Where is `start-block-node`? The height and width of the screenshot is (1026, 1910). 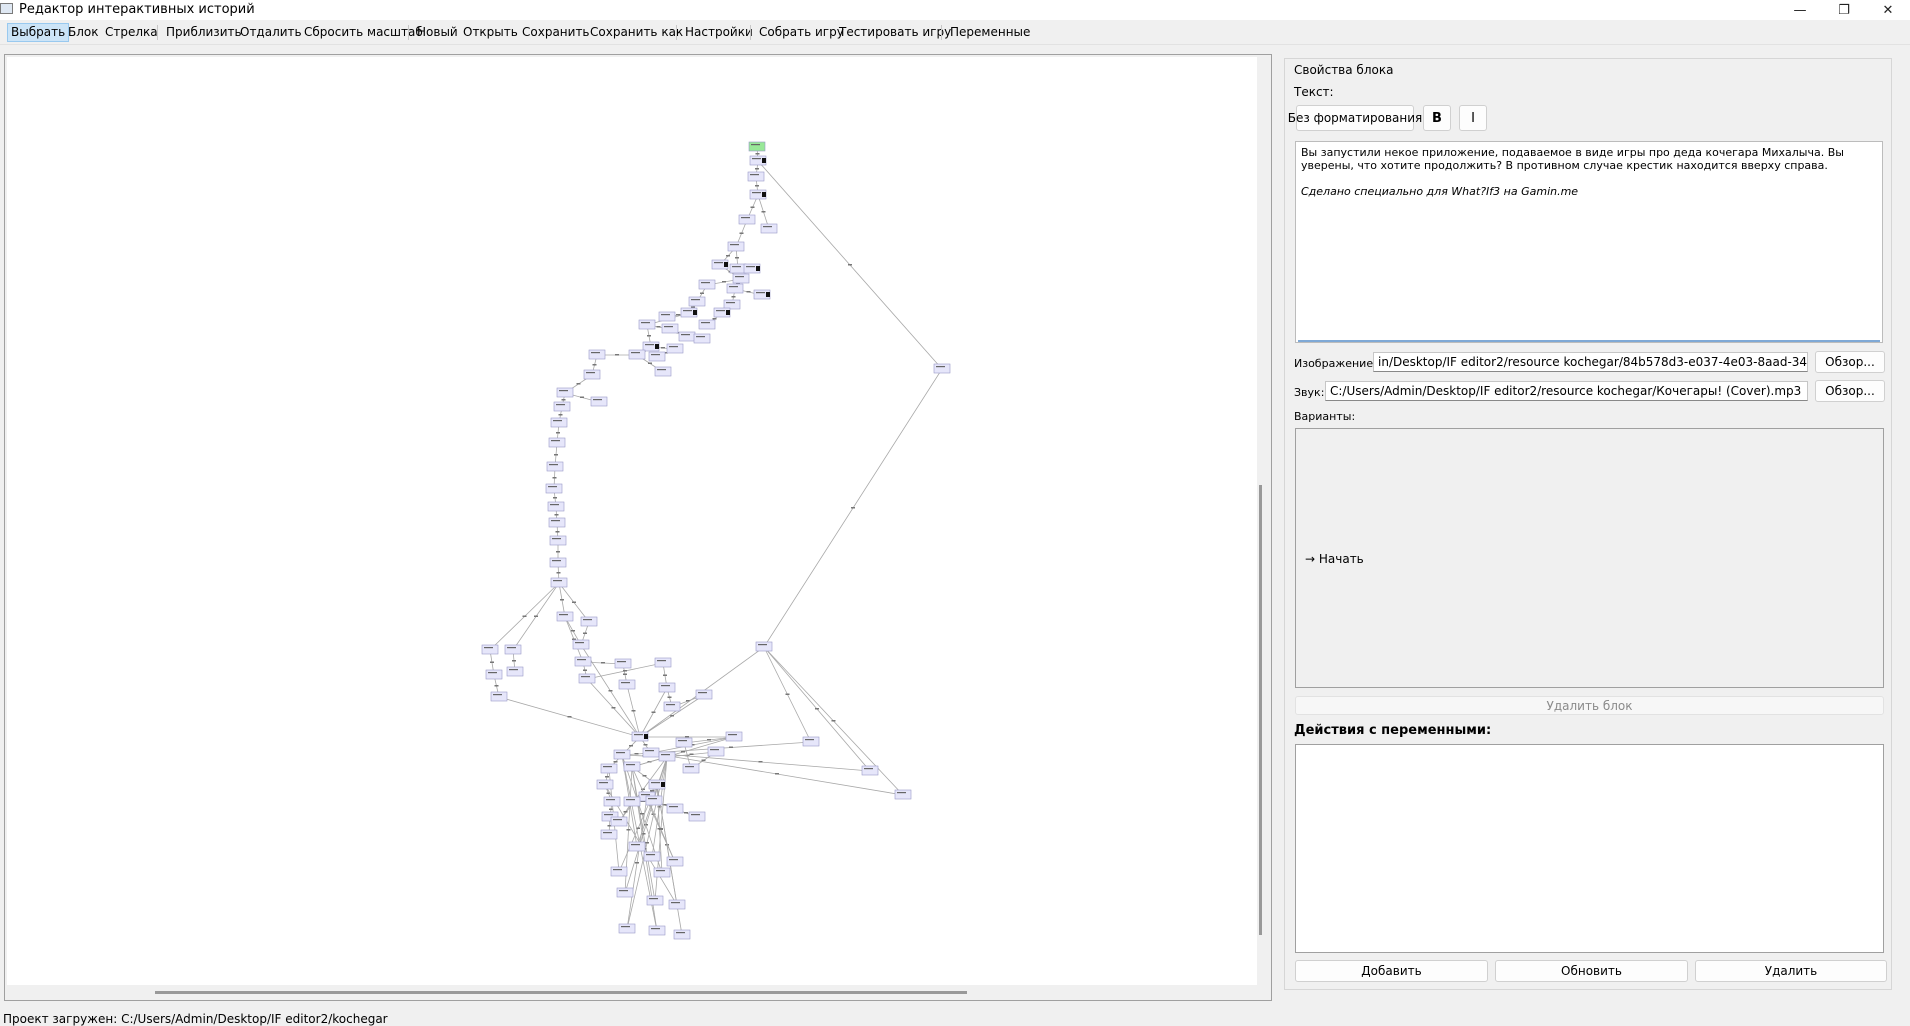
start-block-node is located at coordinates (757, 146).